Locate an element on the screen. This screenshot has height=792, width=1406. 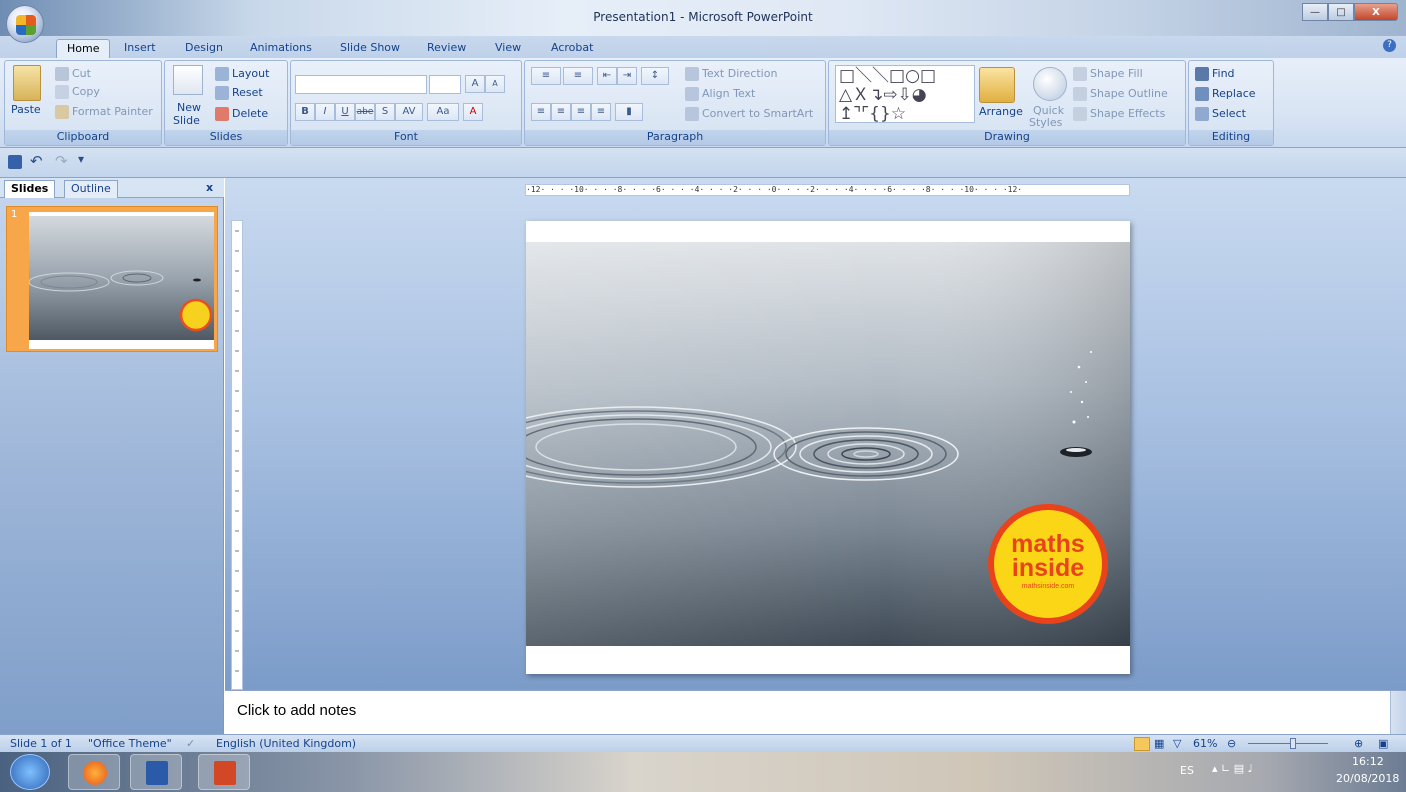
shadow-button: S is located at coordinates (385, 112).